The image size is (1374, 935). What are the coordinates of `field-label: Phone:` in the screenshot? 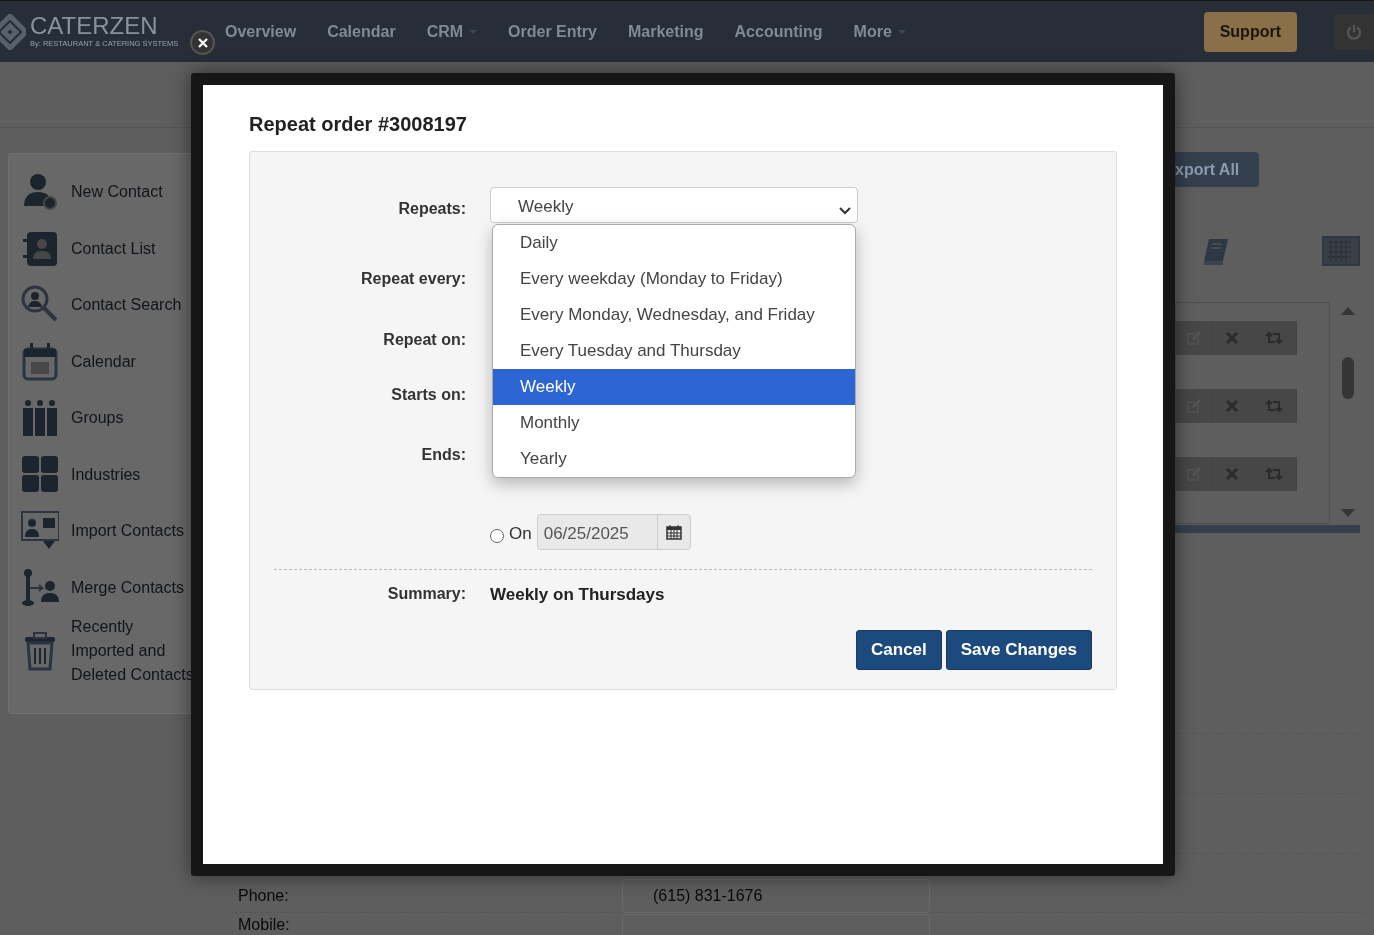 It's located at (263, 895).